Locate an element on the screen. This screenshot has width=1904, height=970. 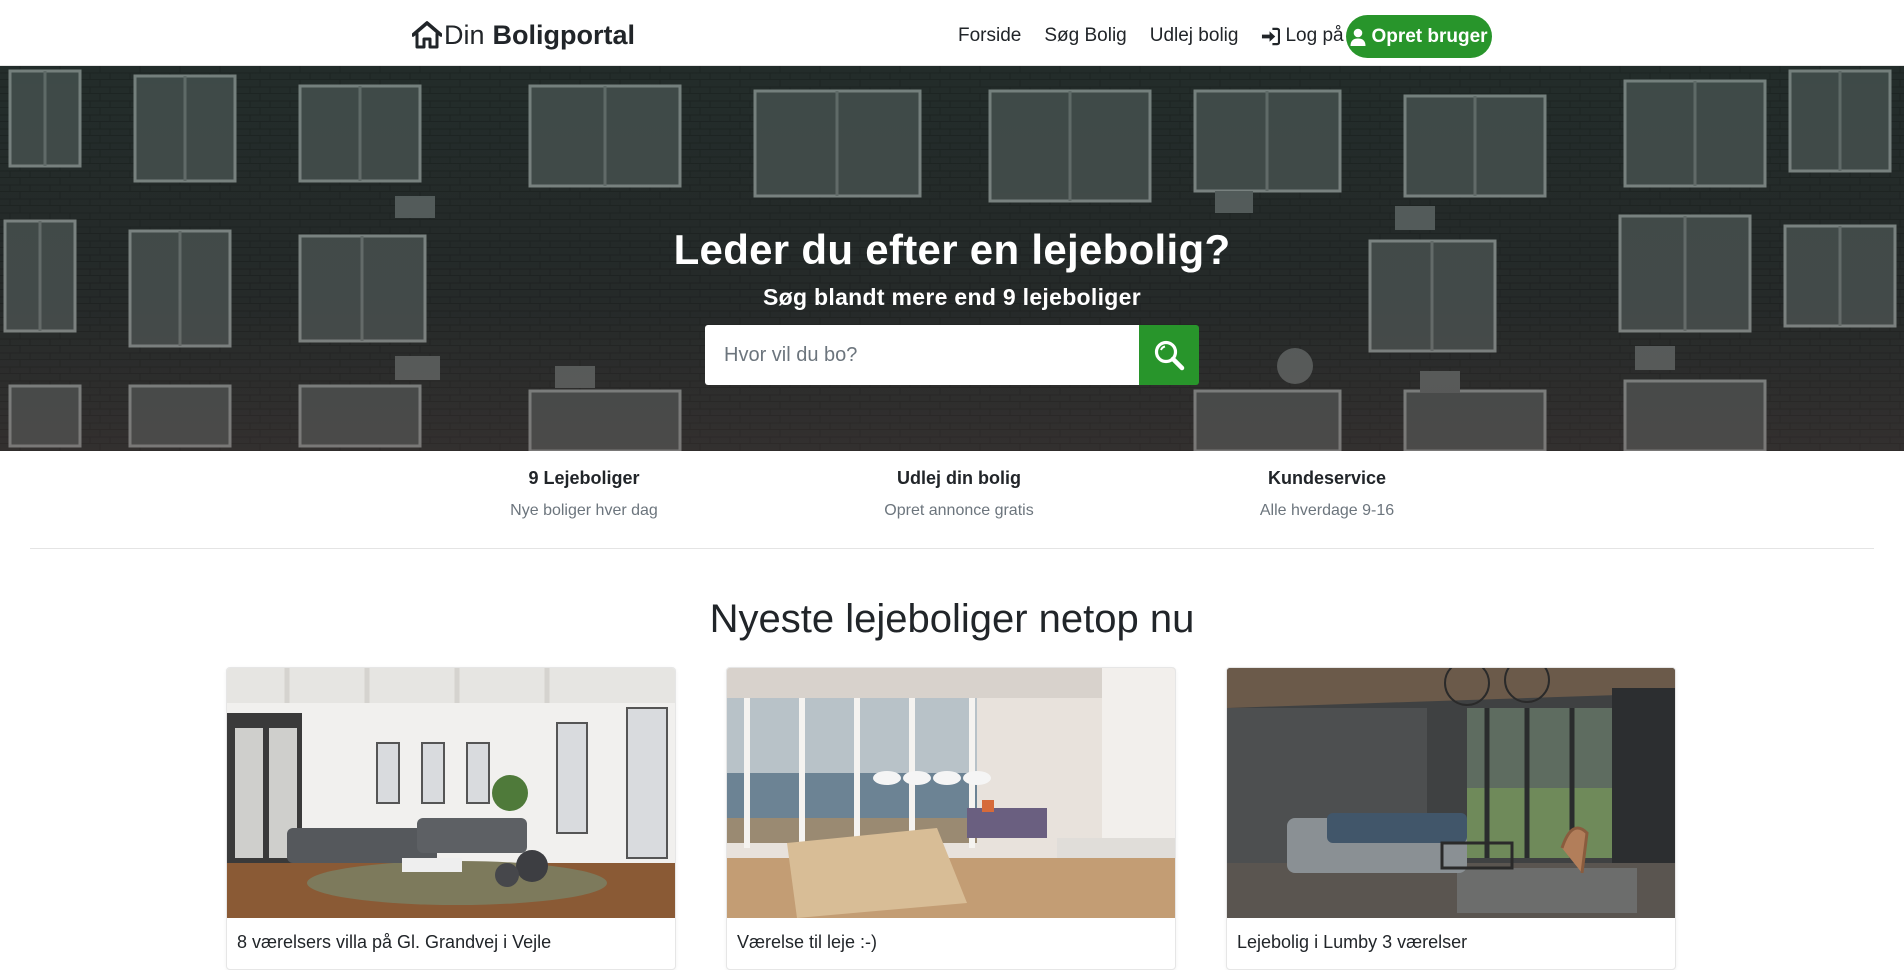
search-button is located at coordinates (1169, 355).